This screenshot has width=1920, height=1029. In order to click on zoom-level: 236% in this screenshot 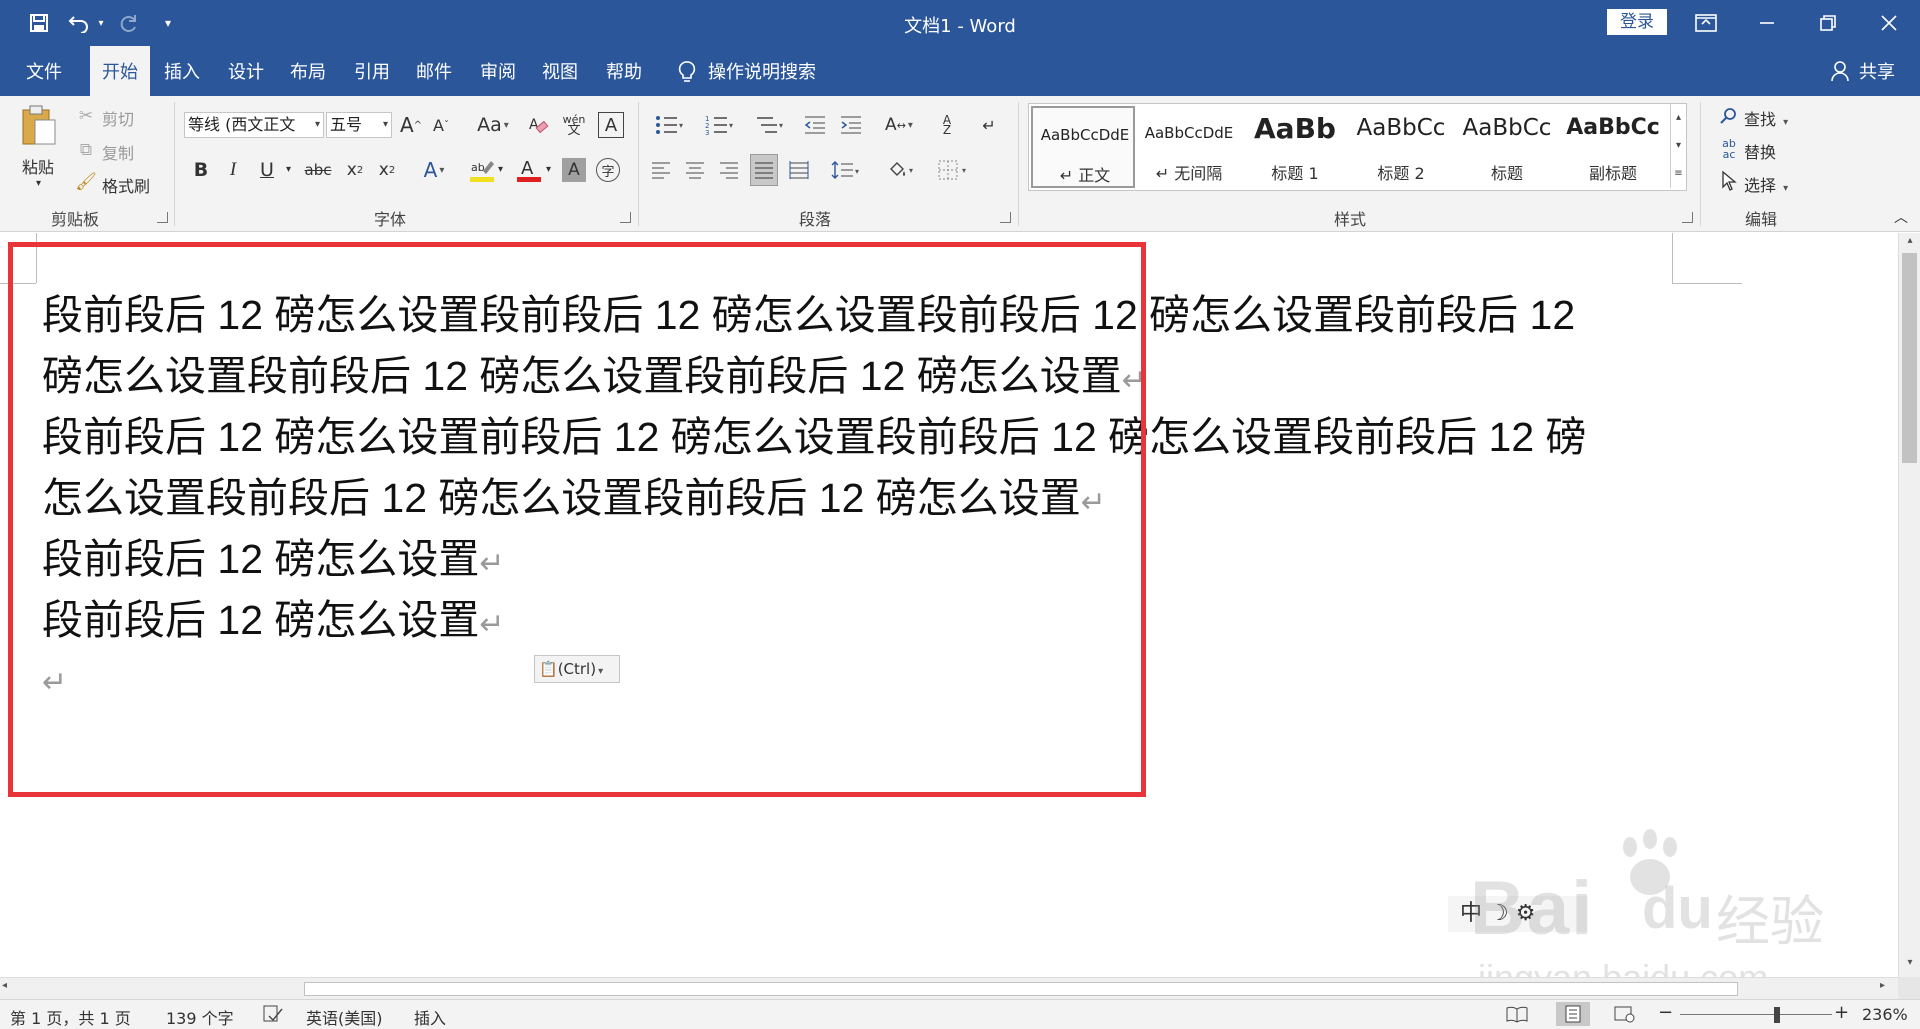, I will do `click(1885, 1014)`.